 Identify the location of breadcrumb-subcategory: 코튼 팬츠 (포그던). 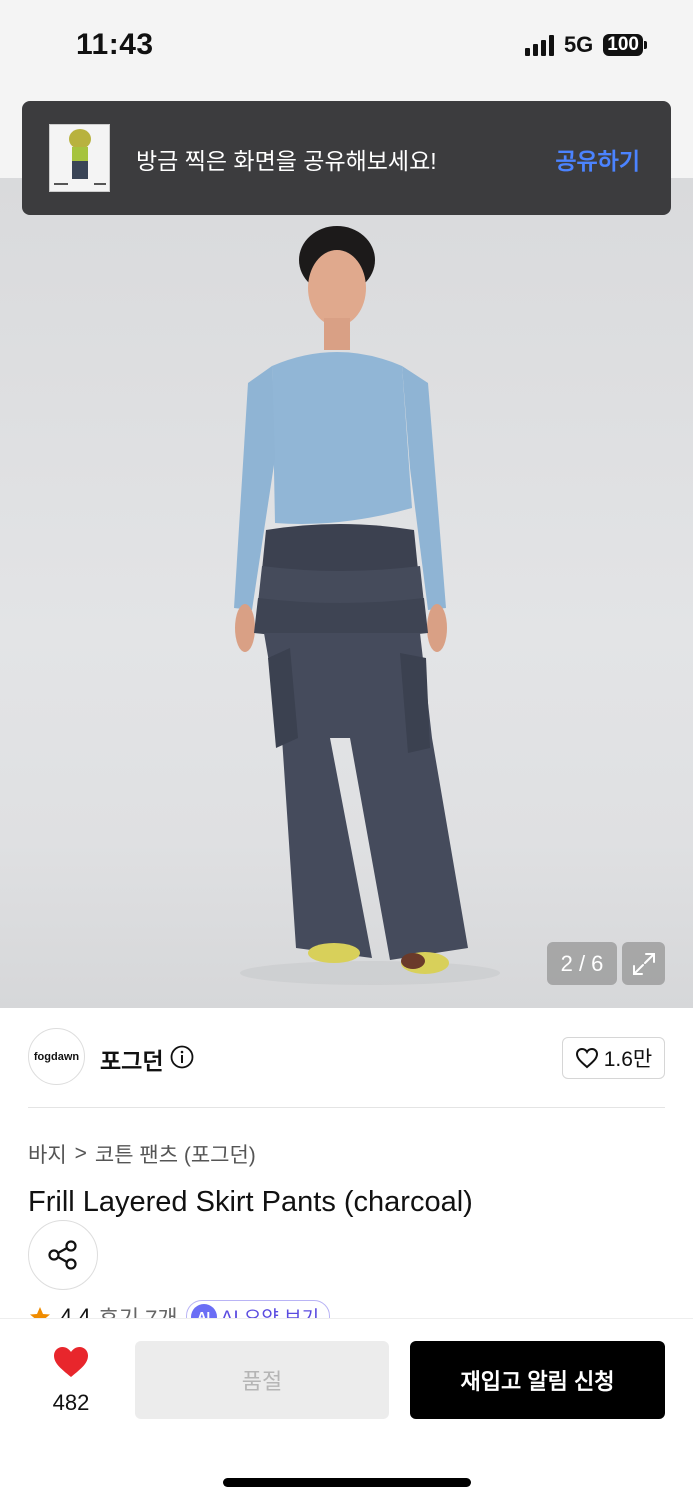
(175, 1154).